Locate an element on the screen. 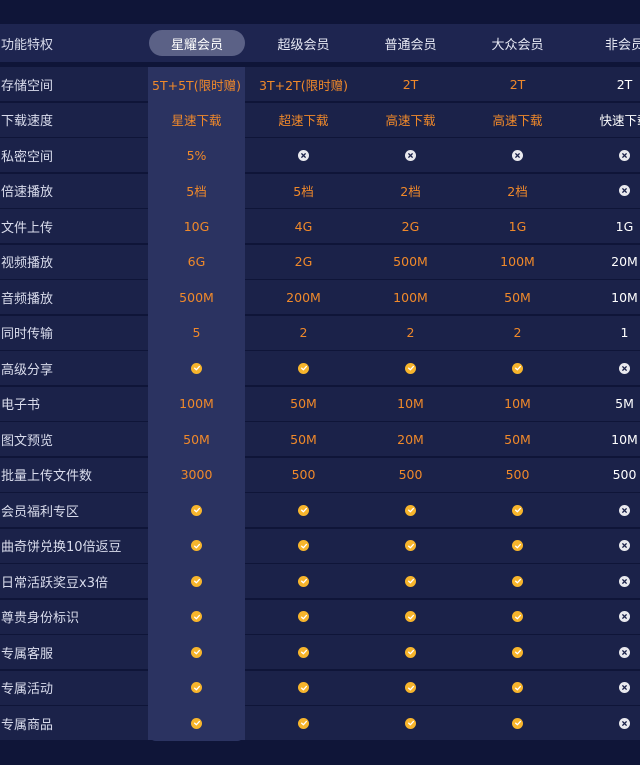  value-cell: 3T+2T(限时赠) is located at coordinates (303, 85).